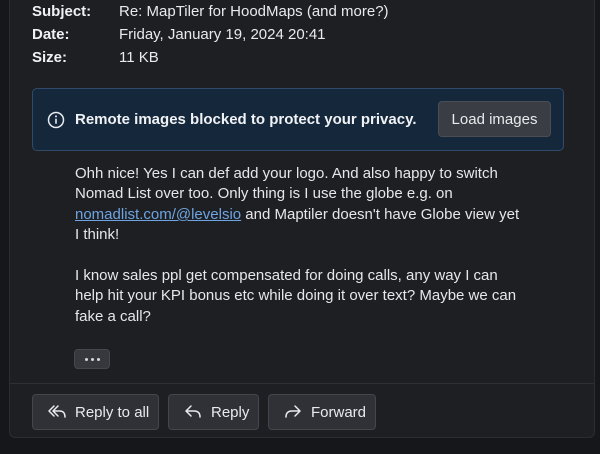  I want to click on reply-label: Reply, so click(230, 412).